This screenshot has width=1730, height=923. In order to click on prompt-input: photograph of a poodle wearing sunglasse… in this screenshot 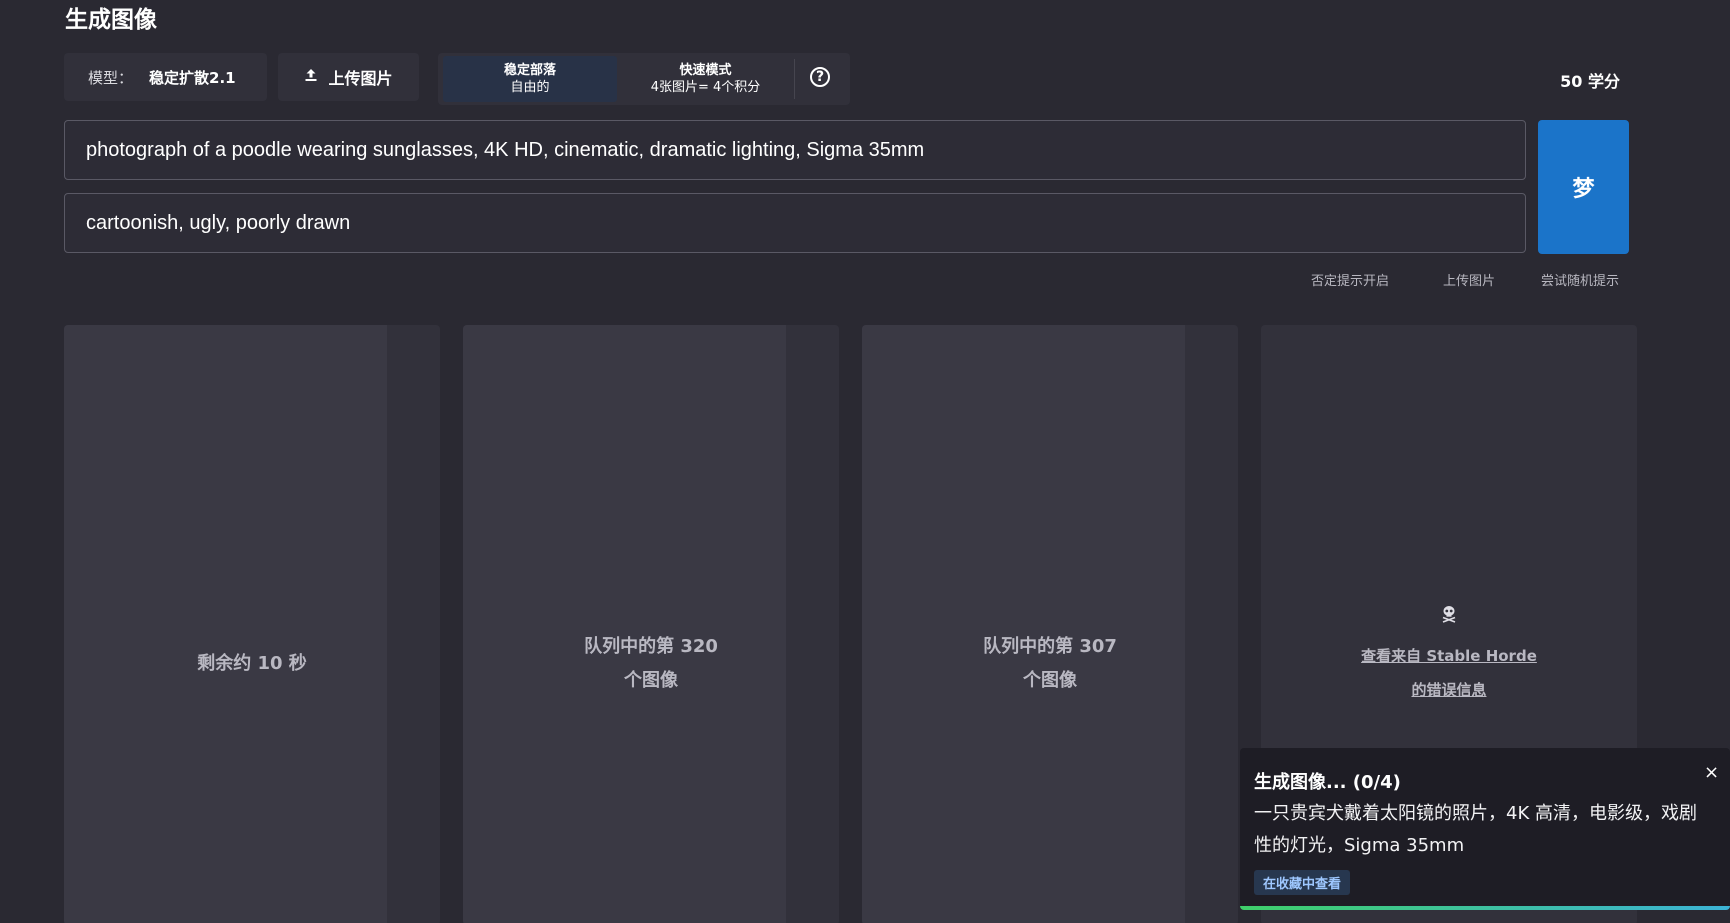, I will do `click(795, 150)`.